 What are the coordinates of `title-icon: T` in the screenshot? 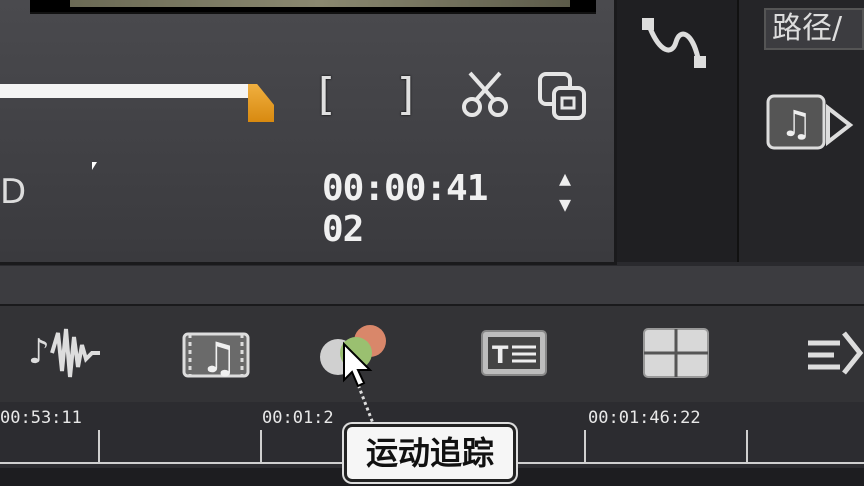 It's located at (514, 353).